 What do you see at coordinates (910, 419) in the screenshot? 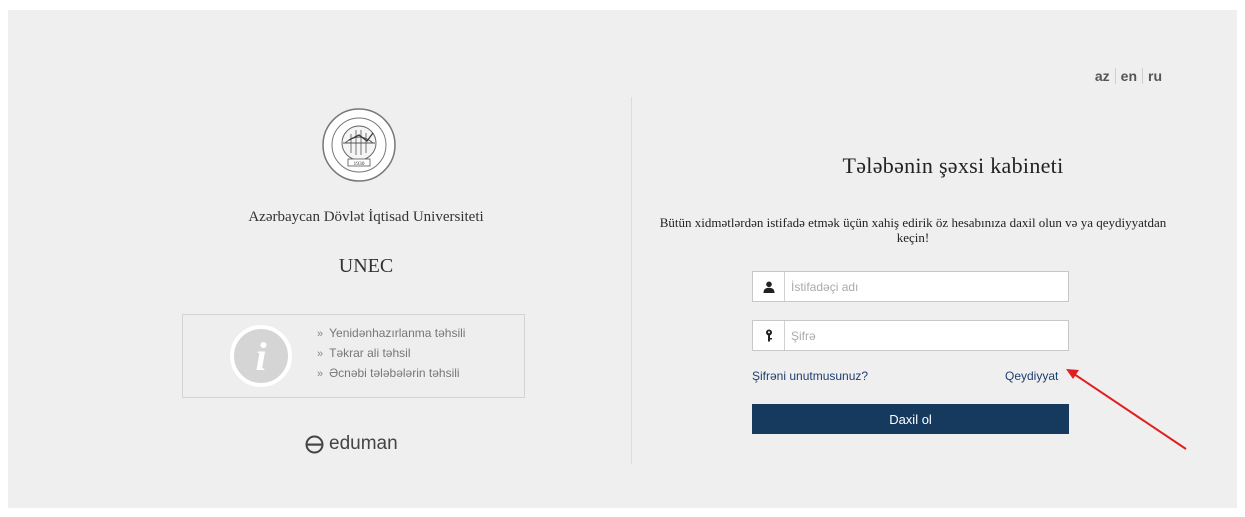
I see `login-button: Daxil ol` at bounding box center [910, 419].